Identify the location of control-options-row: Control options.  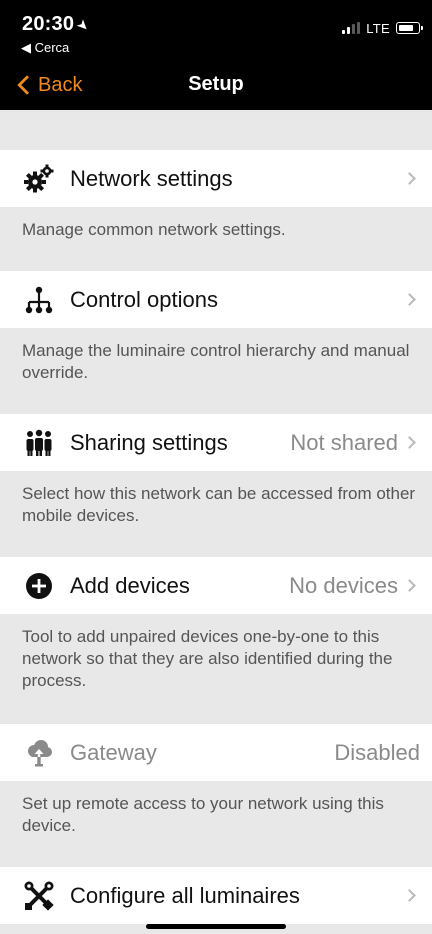
(216, 299).